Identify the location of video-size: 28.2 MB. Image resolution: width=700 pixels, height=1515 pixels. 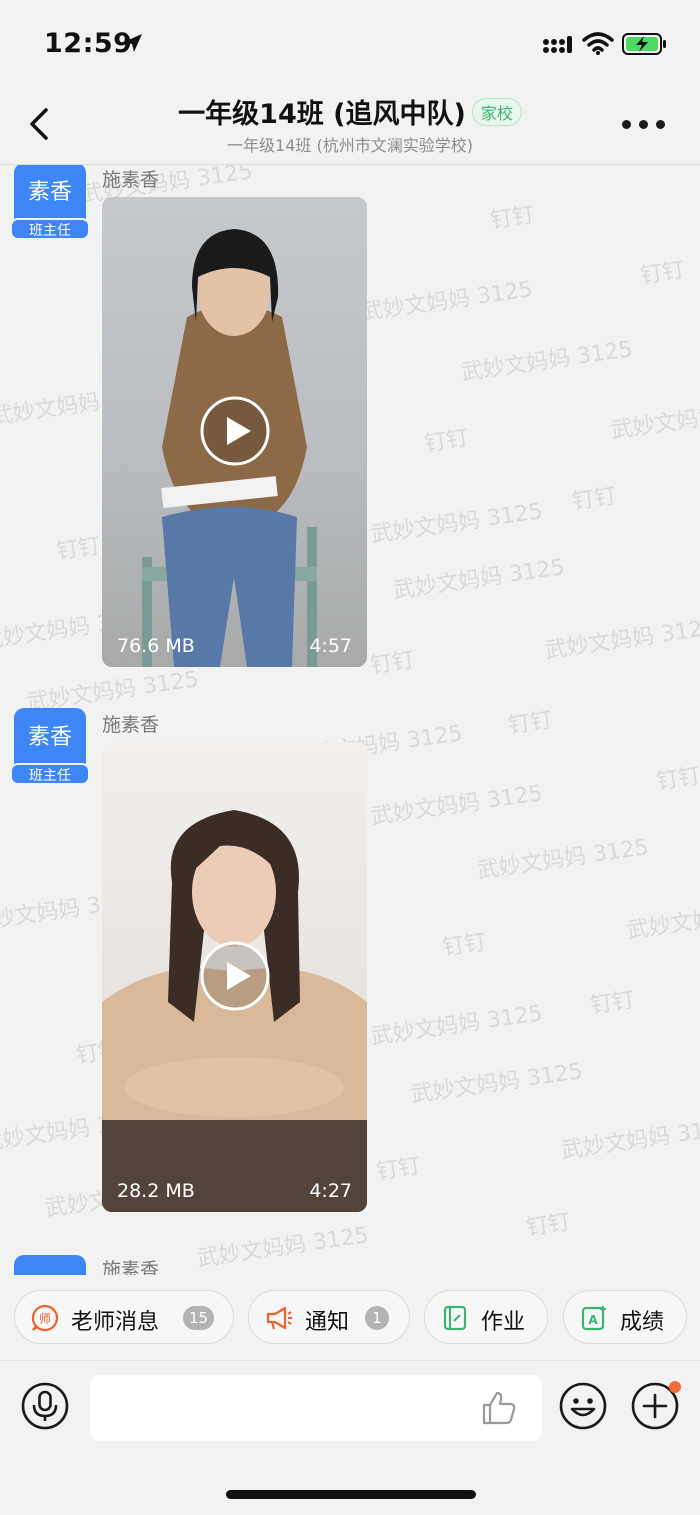
(156, 1191).